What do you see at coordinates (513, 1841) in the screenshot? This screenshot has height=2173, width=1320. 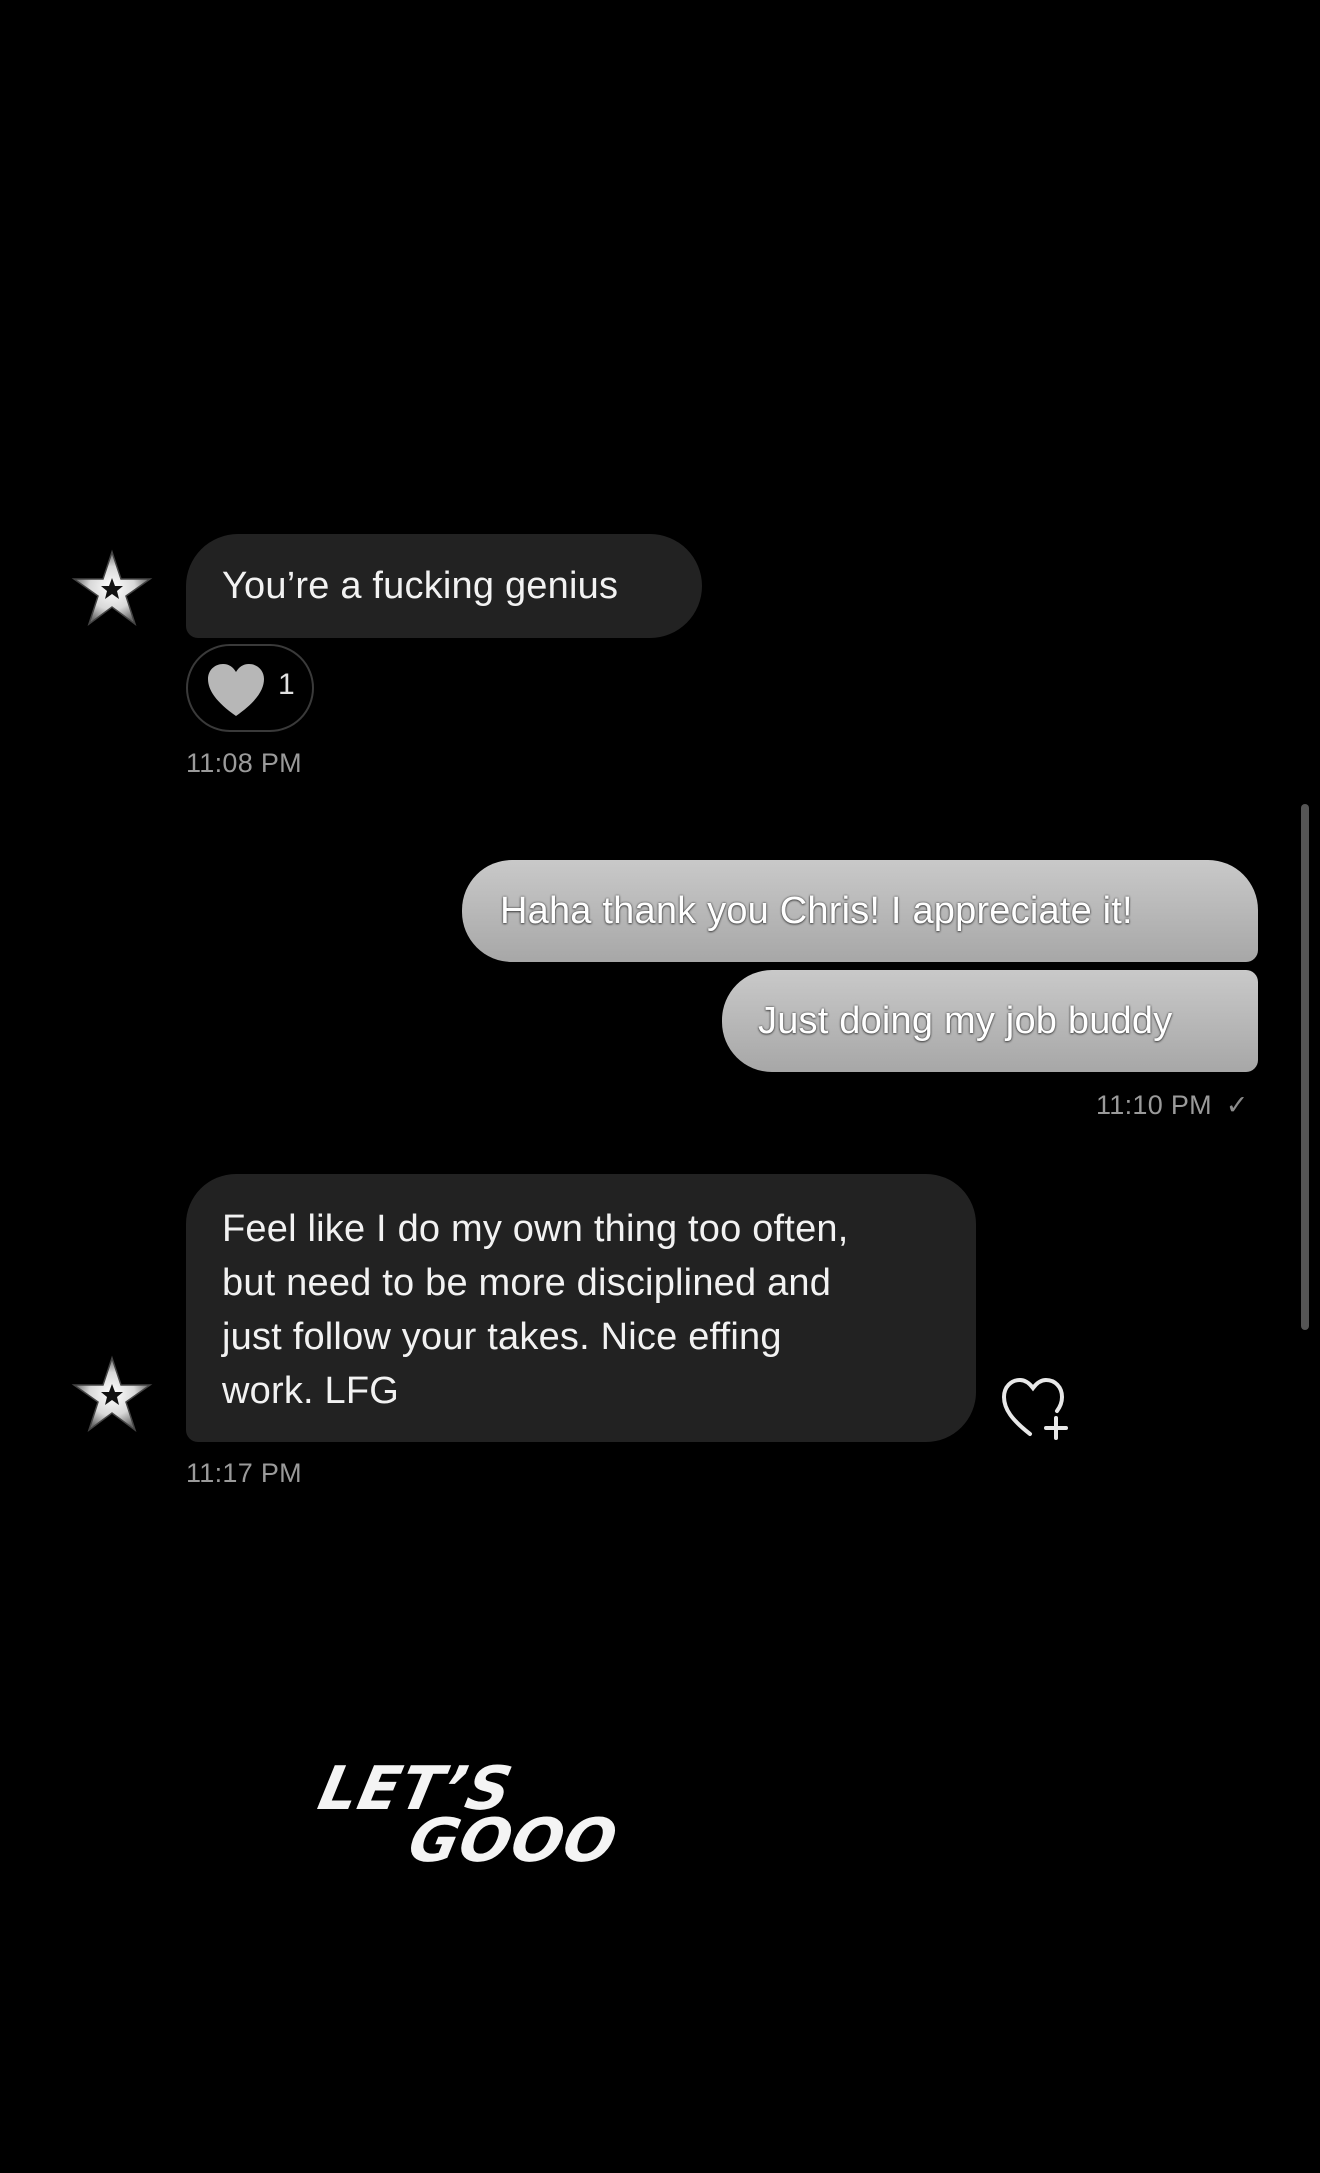 I see `sticker-line-2: GOOO` at bounding box center [513, 1841].